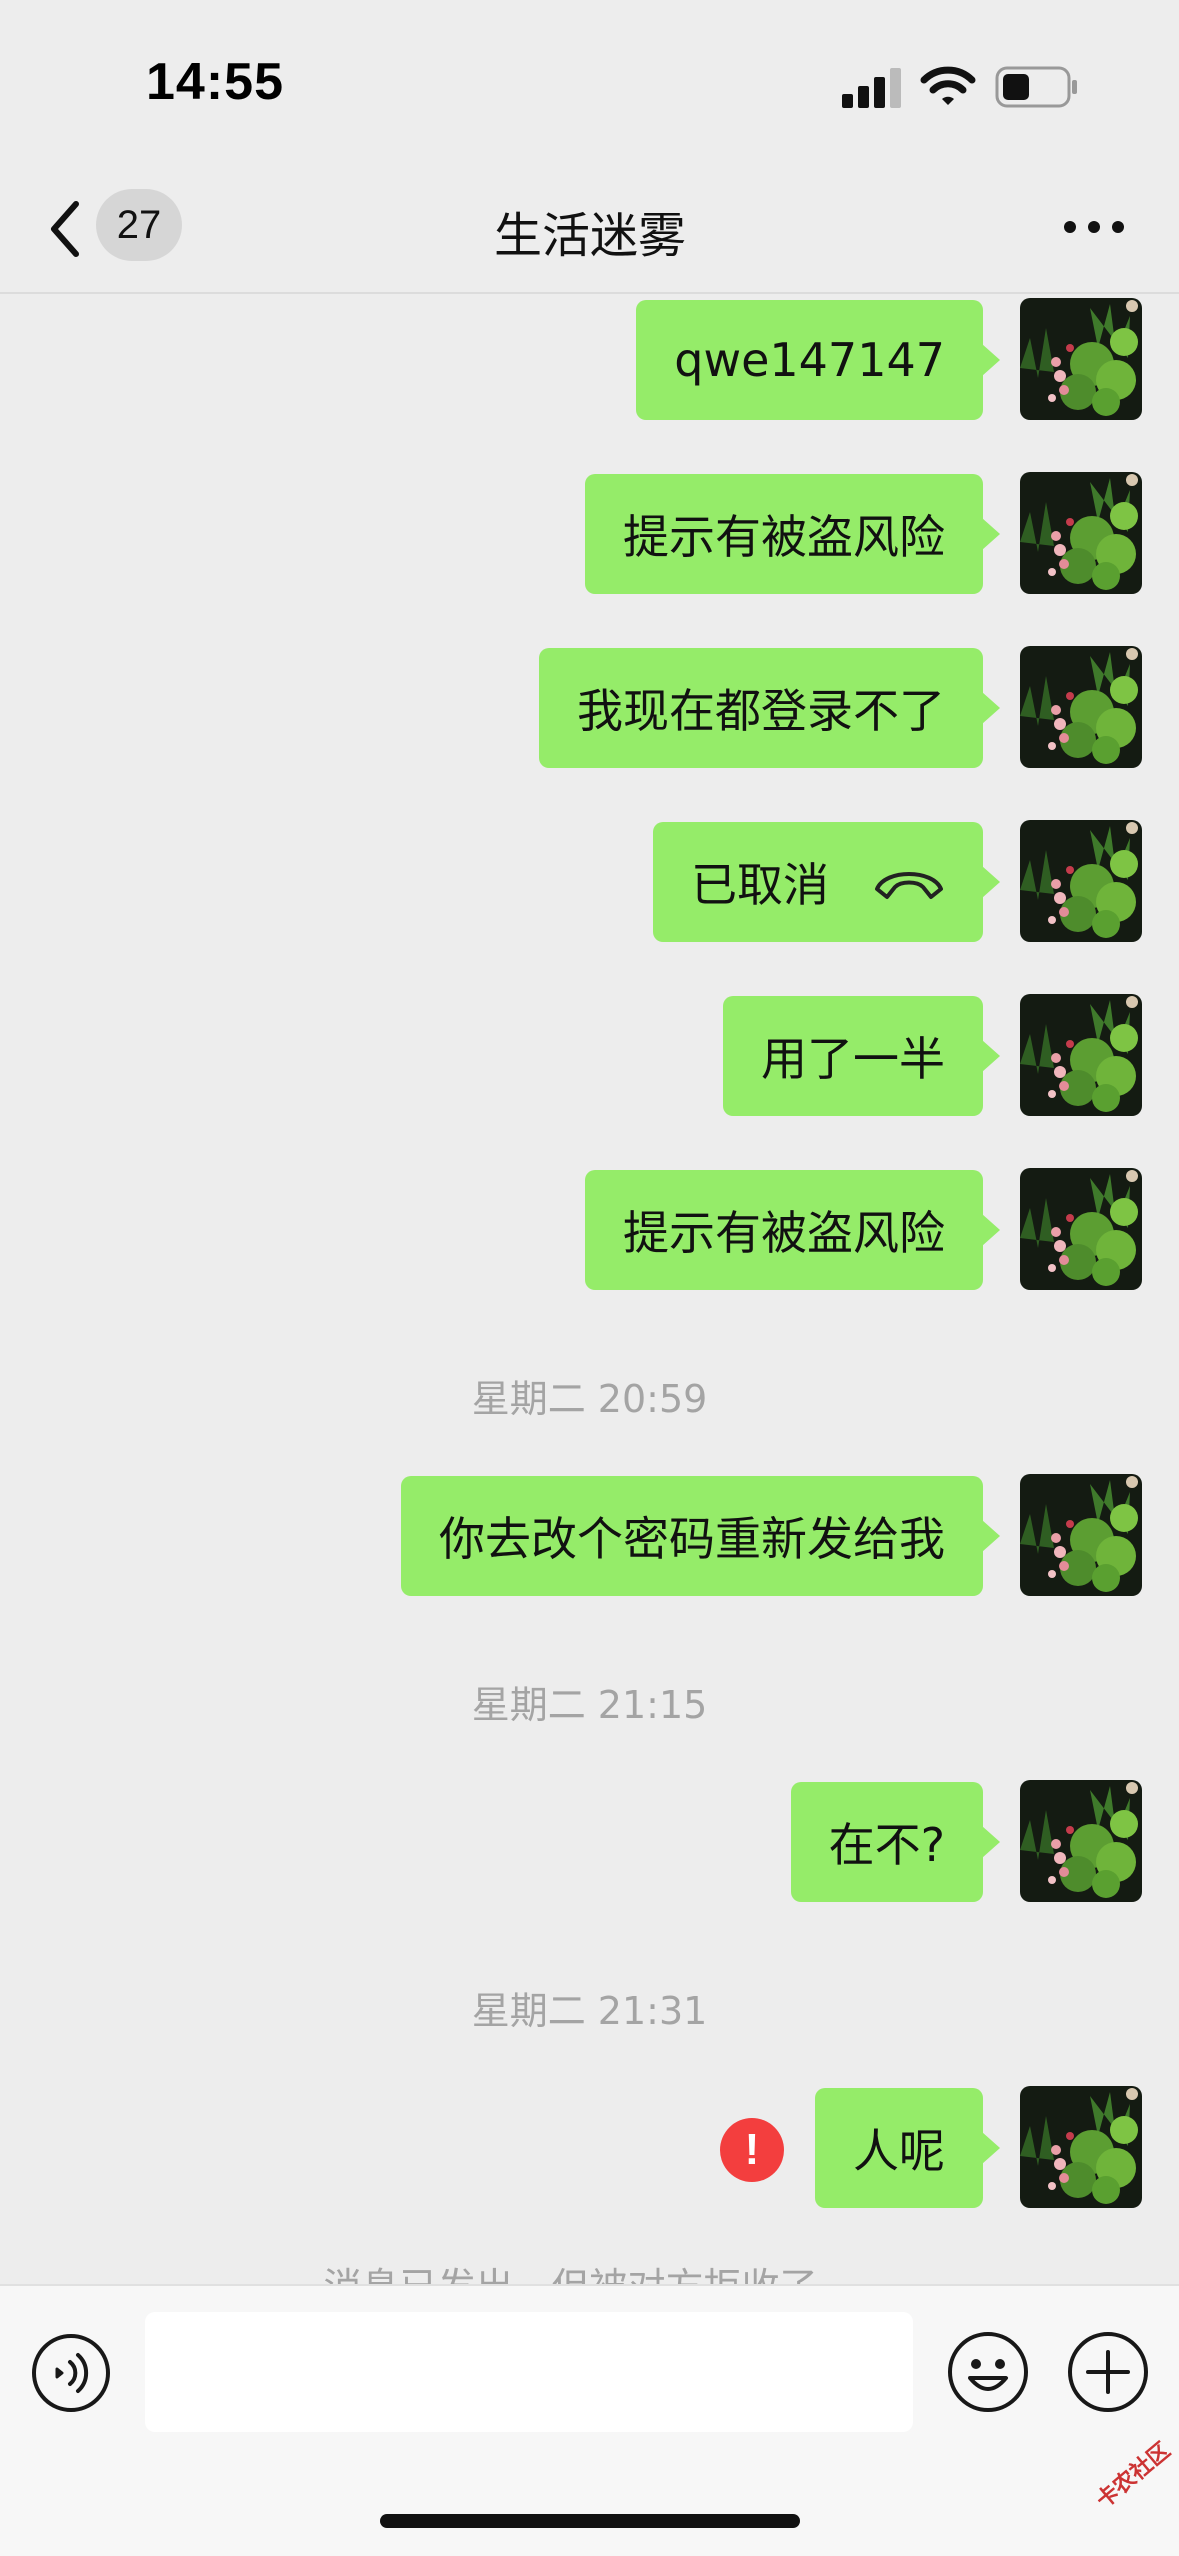  I want to click on message-bubble: 在不?, so click(895, 1842).